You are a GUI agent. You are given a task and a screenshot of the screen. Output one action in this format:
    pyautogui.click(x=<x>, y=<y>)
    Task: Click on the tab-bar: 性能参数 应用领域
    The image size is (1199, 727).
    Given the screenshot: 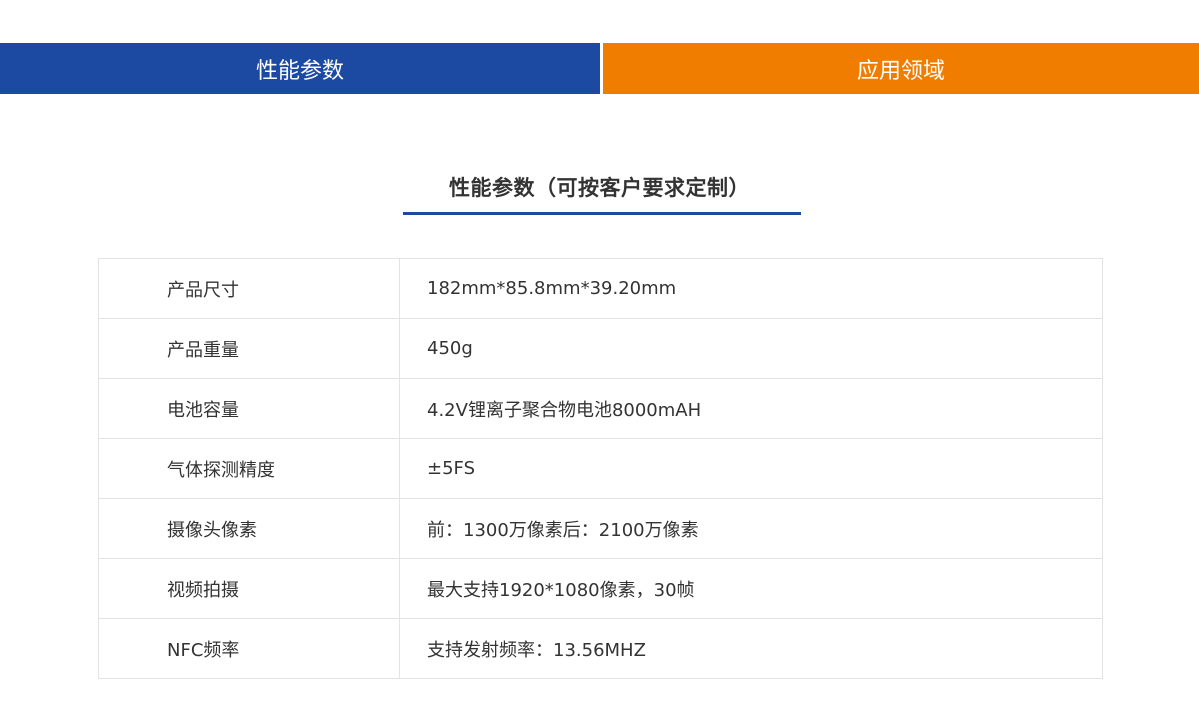 What is the action you would take?
    pyautogui.click(x=599, y=68)
    